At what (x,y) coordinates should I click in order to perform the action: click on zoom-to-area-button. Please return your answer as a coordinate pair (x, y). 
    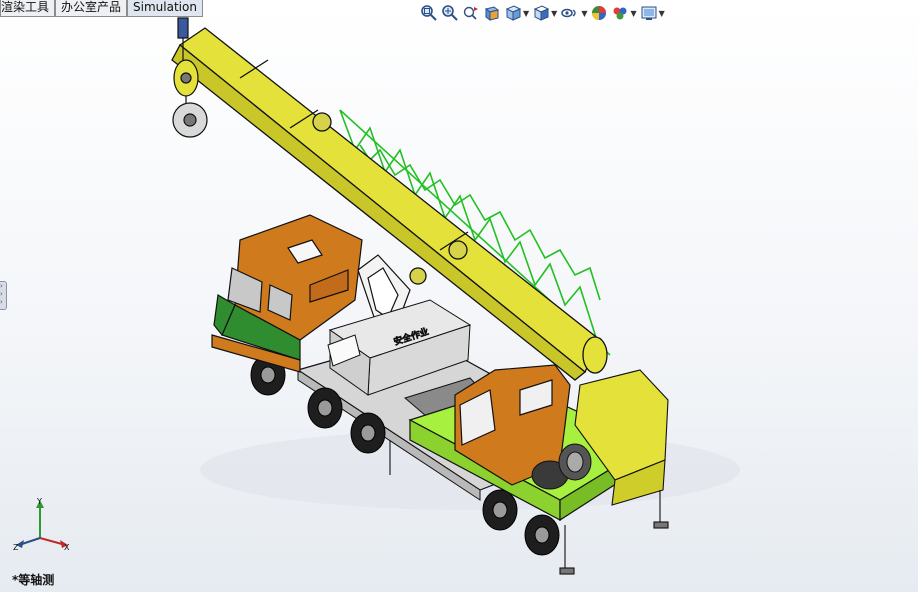
    Looking at the image, I should click on (450, 13).